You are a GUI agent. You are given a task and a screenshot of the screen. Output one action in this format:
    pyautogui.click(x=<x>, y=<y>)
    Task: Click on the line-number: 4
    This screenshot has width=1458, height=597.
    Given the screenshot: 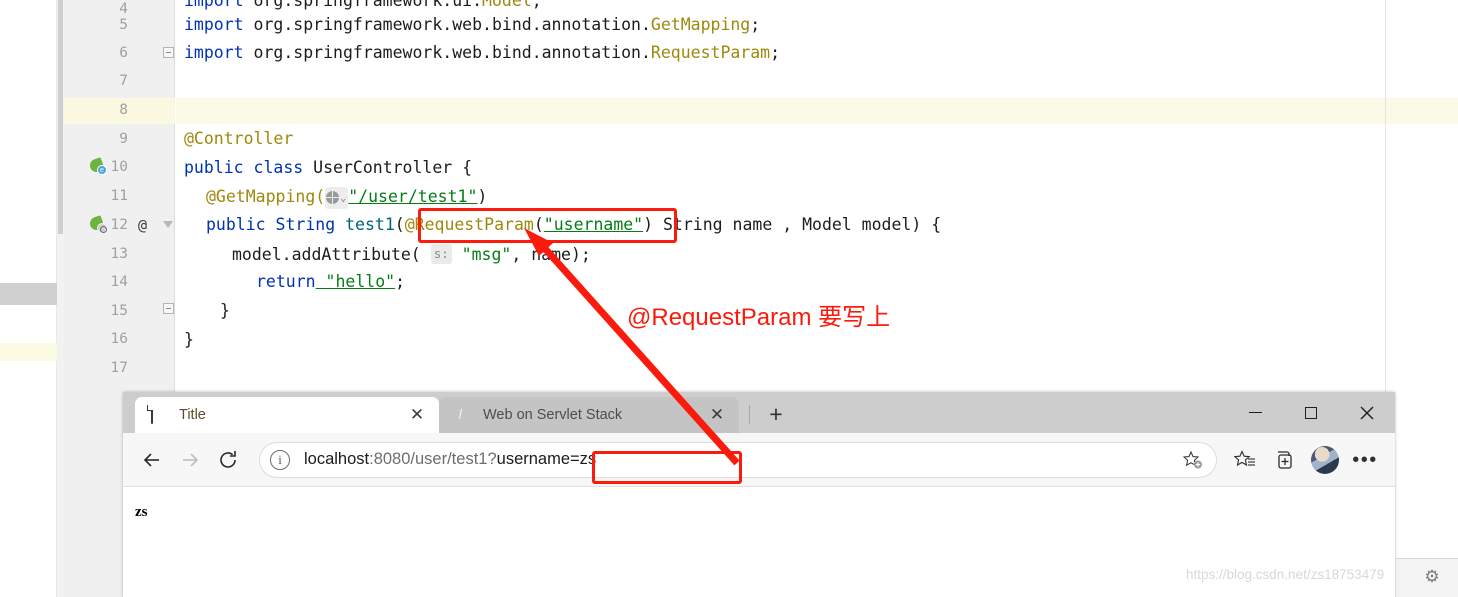 What is the action you would take?
    pyautogui.click(x=123, y=9)
    